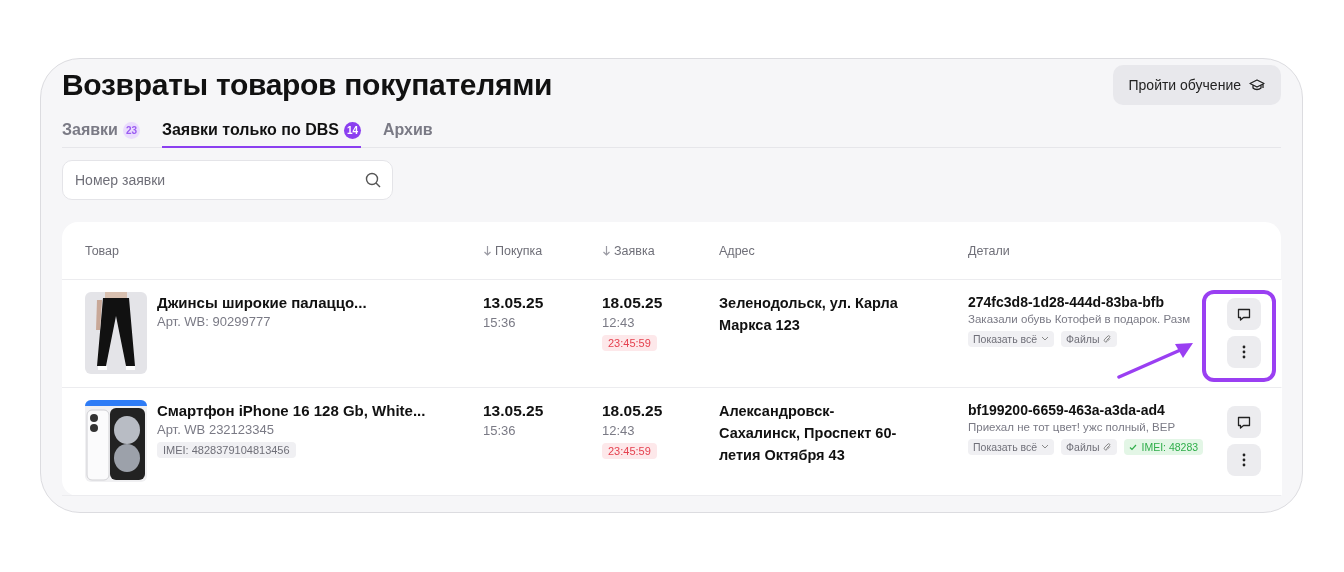  Describe the element at coordinates (215, 429) in the screenshot. I see `article-number: Арт. WB 232123345` at that location.